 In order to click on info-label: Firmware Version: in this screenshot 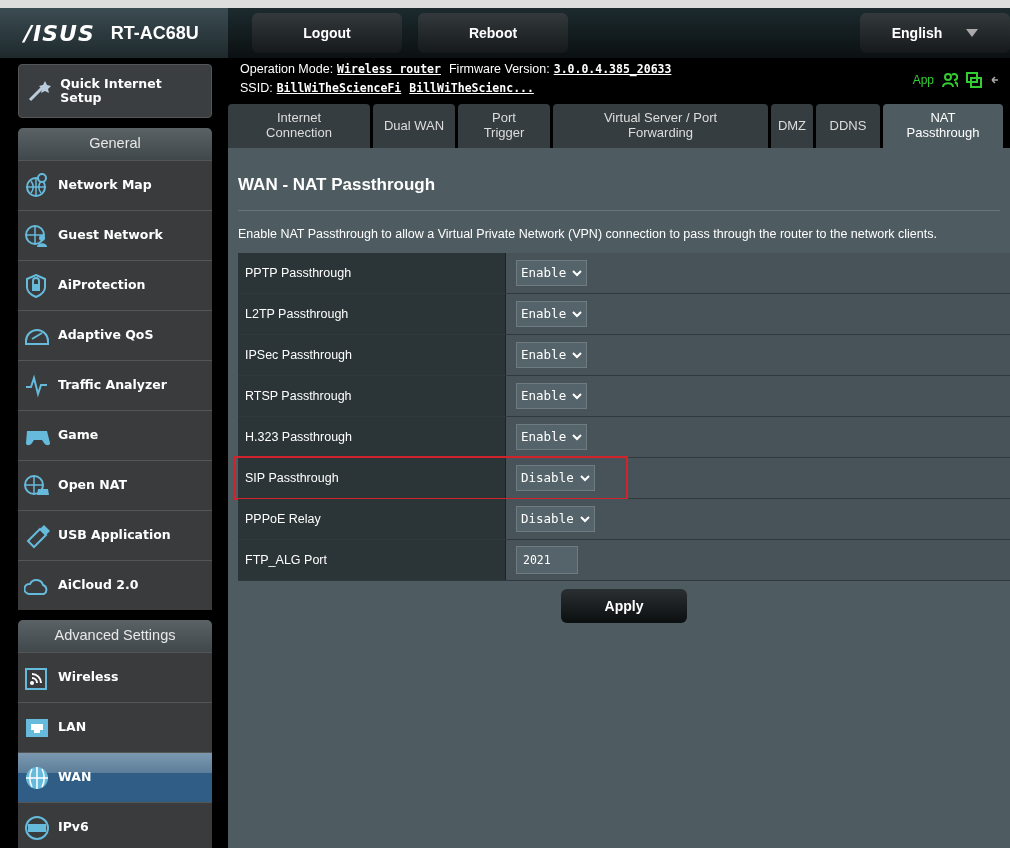, I will do `click(499, 69)`.